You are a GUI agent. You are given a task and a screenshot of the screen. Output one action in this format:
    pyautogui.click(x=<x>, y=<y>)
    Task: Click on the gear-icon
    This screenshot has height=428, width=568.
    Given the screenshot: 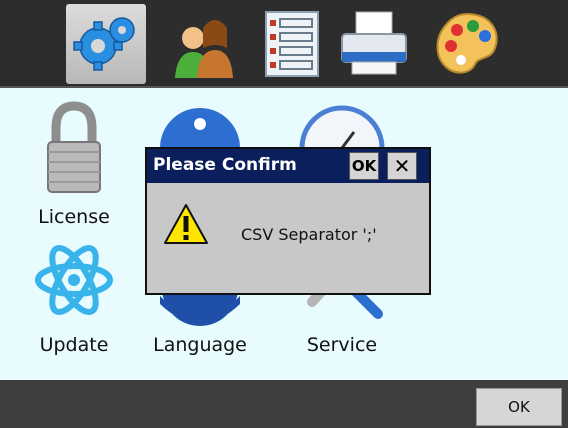 What is the action you would take?
    pyautogui.click(x=104, y=44)
    